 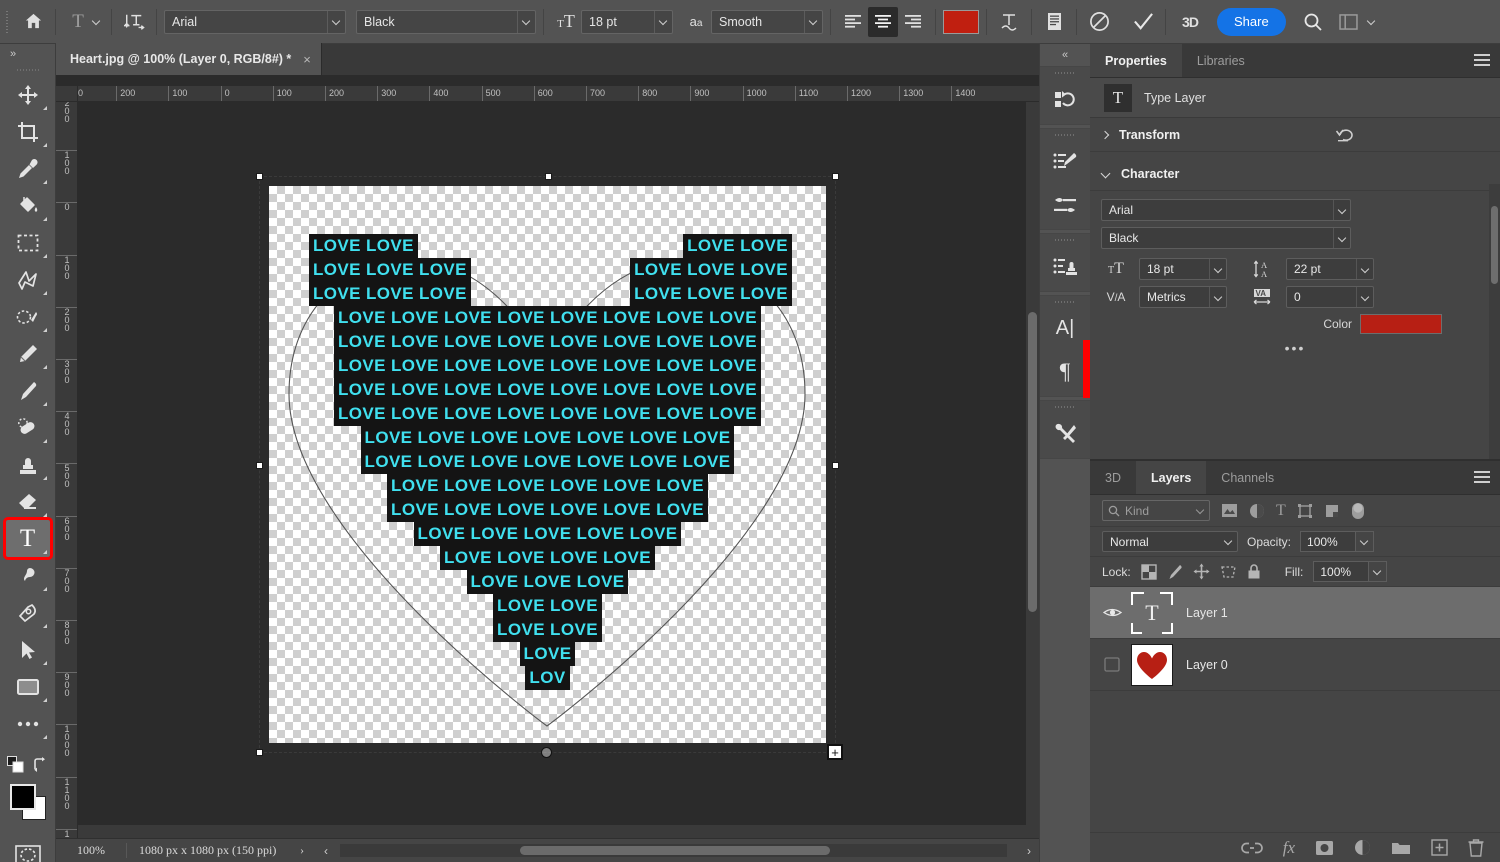 I want to click on scrollbar-thumb, so click(x=675, y=850).